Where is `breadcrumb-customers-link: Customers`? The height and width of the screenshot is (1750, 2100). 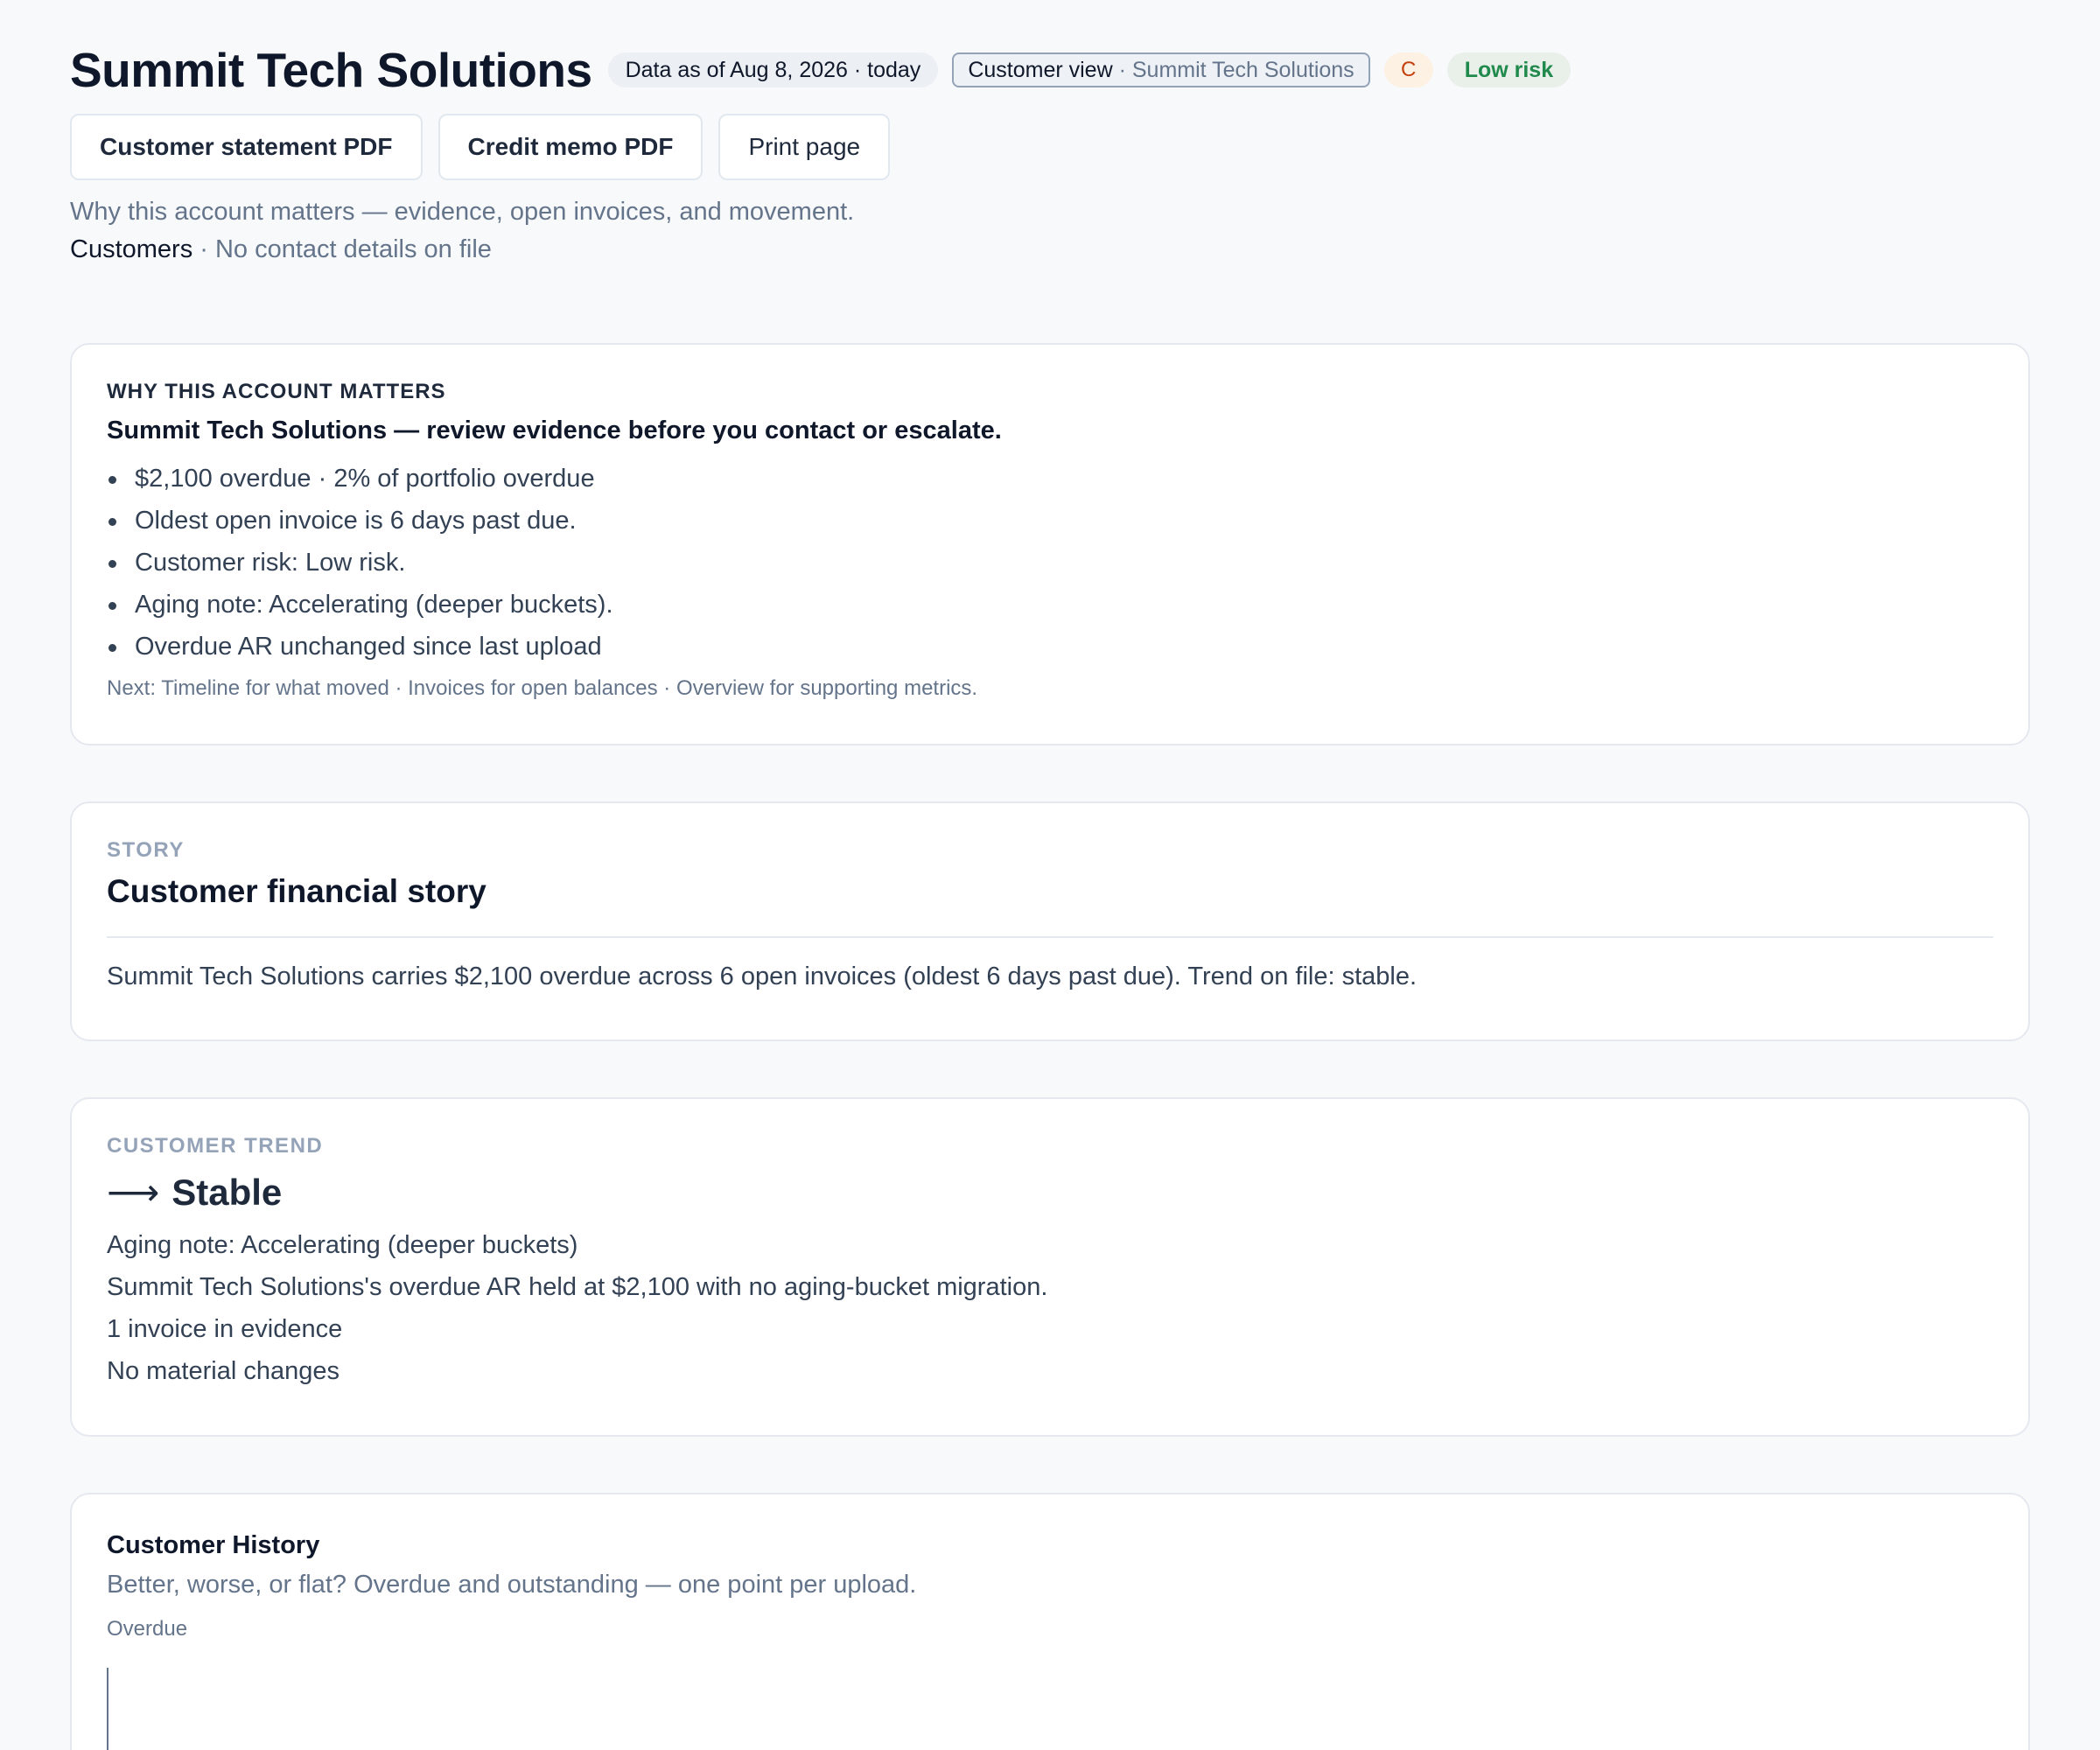 breadcrumb-customers-link: Customers is located at coordinates (131, 249).